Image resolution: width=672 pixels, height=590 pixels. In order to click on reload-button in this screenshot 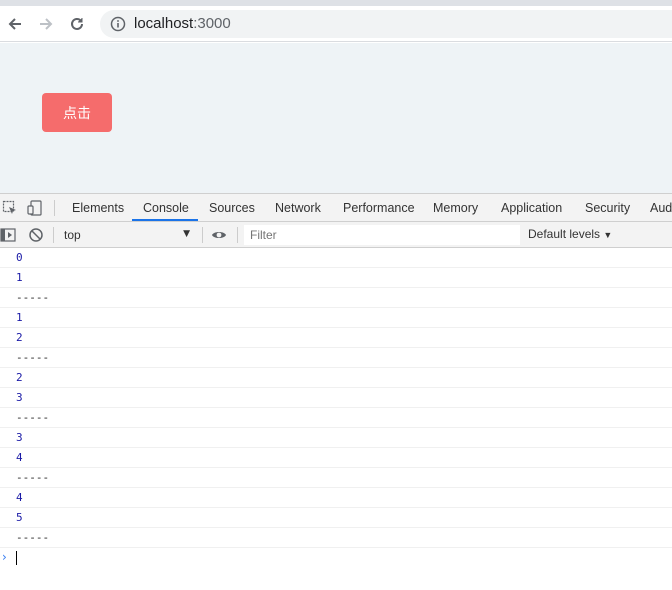, I will do `click(77, 24)`.